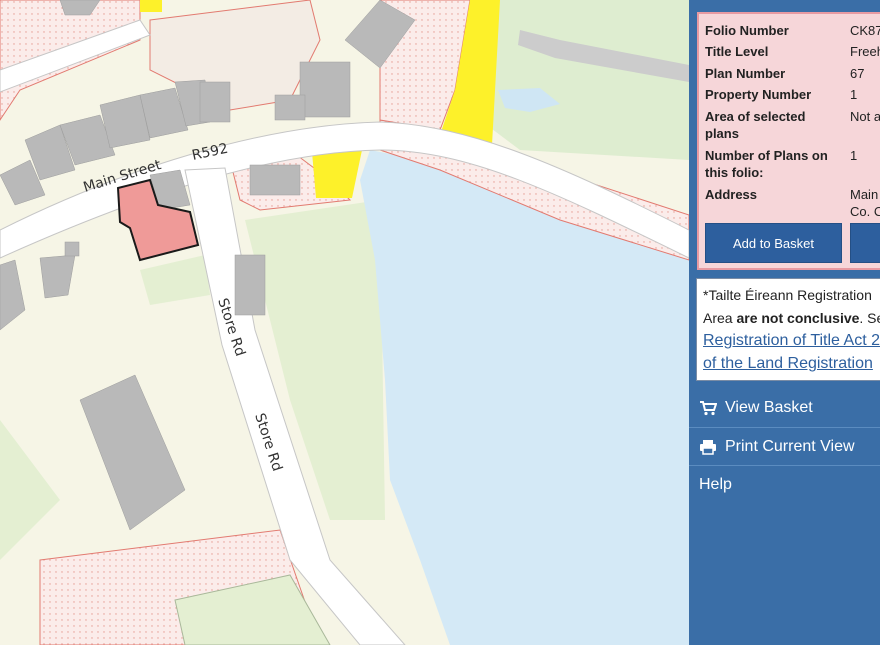  What do you see at coordinates (151, 6) in the screenshot?
I see `yellow-parcel-top` at bounding box center [151, 6].